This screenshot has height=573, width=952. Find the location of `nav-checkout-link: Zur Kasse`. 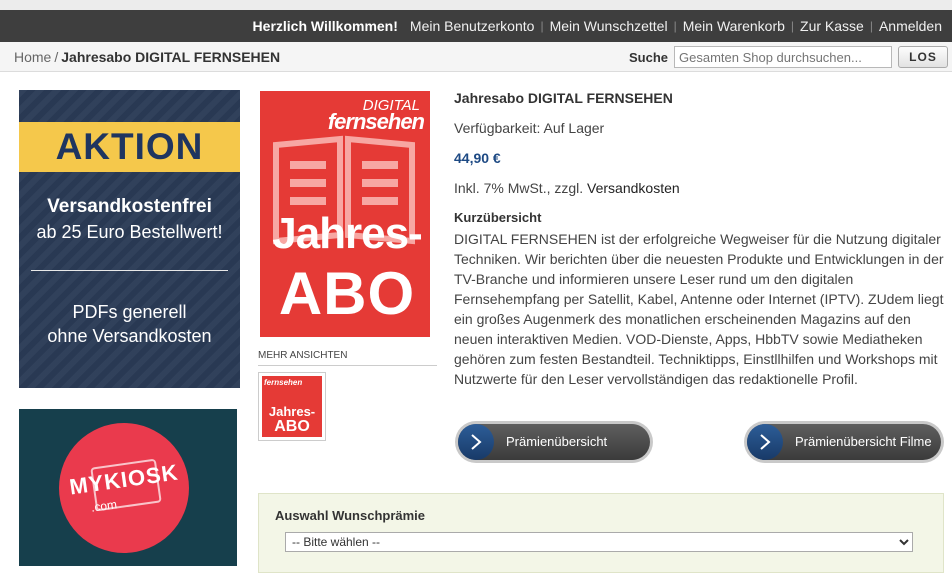

nav-checkout-link: Zur Kasse is located at coordinates (832, 26).